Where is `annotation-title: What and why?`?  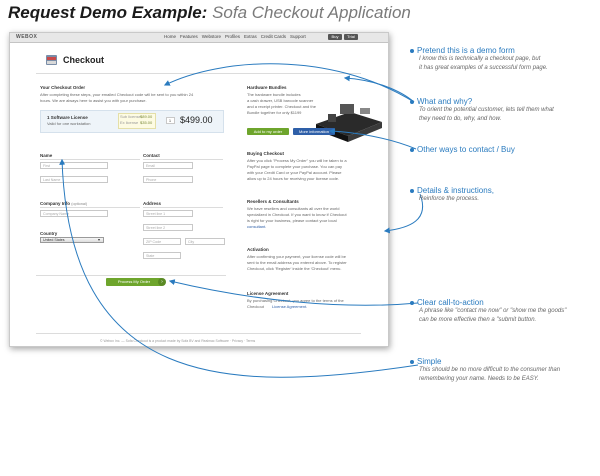 annotation-title: What and why? is located at coordinates (445, 101).